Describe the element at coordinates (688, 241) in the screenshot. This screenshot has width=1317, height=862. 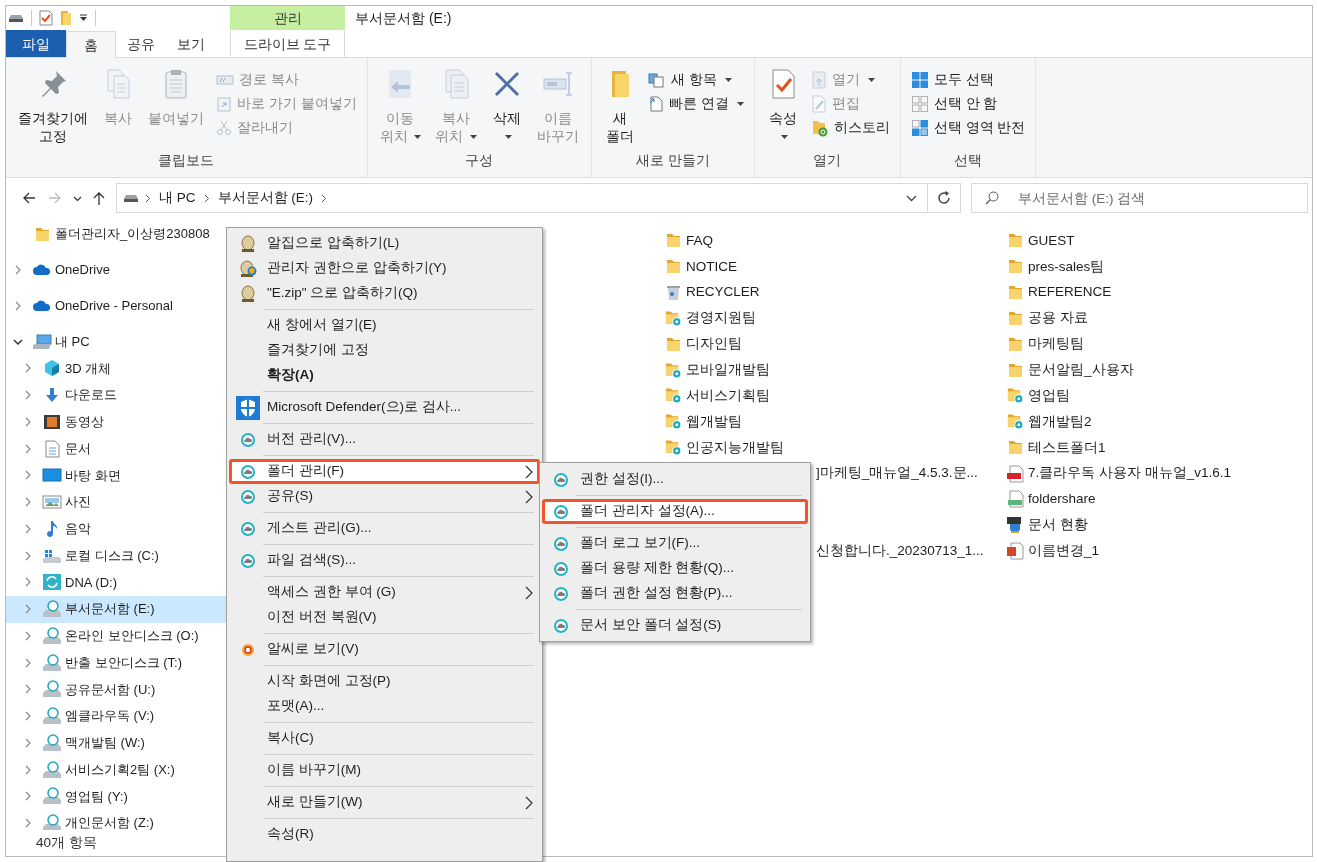
I see `file-item: FAQ` at that location.